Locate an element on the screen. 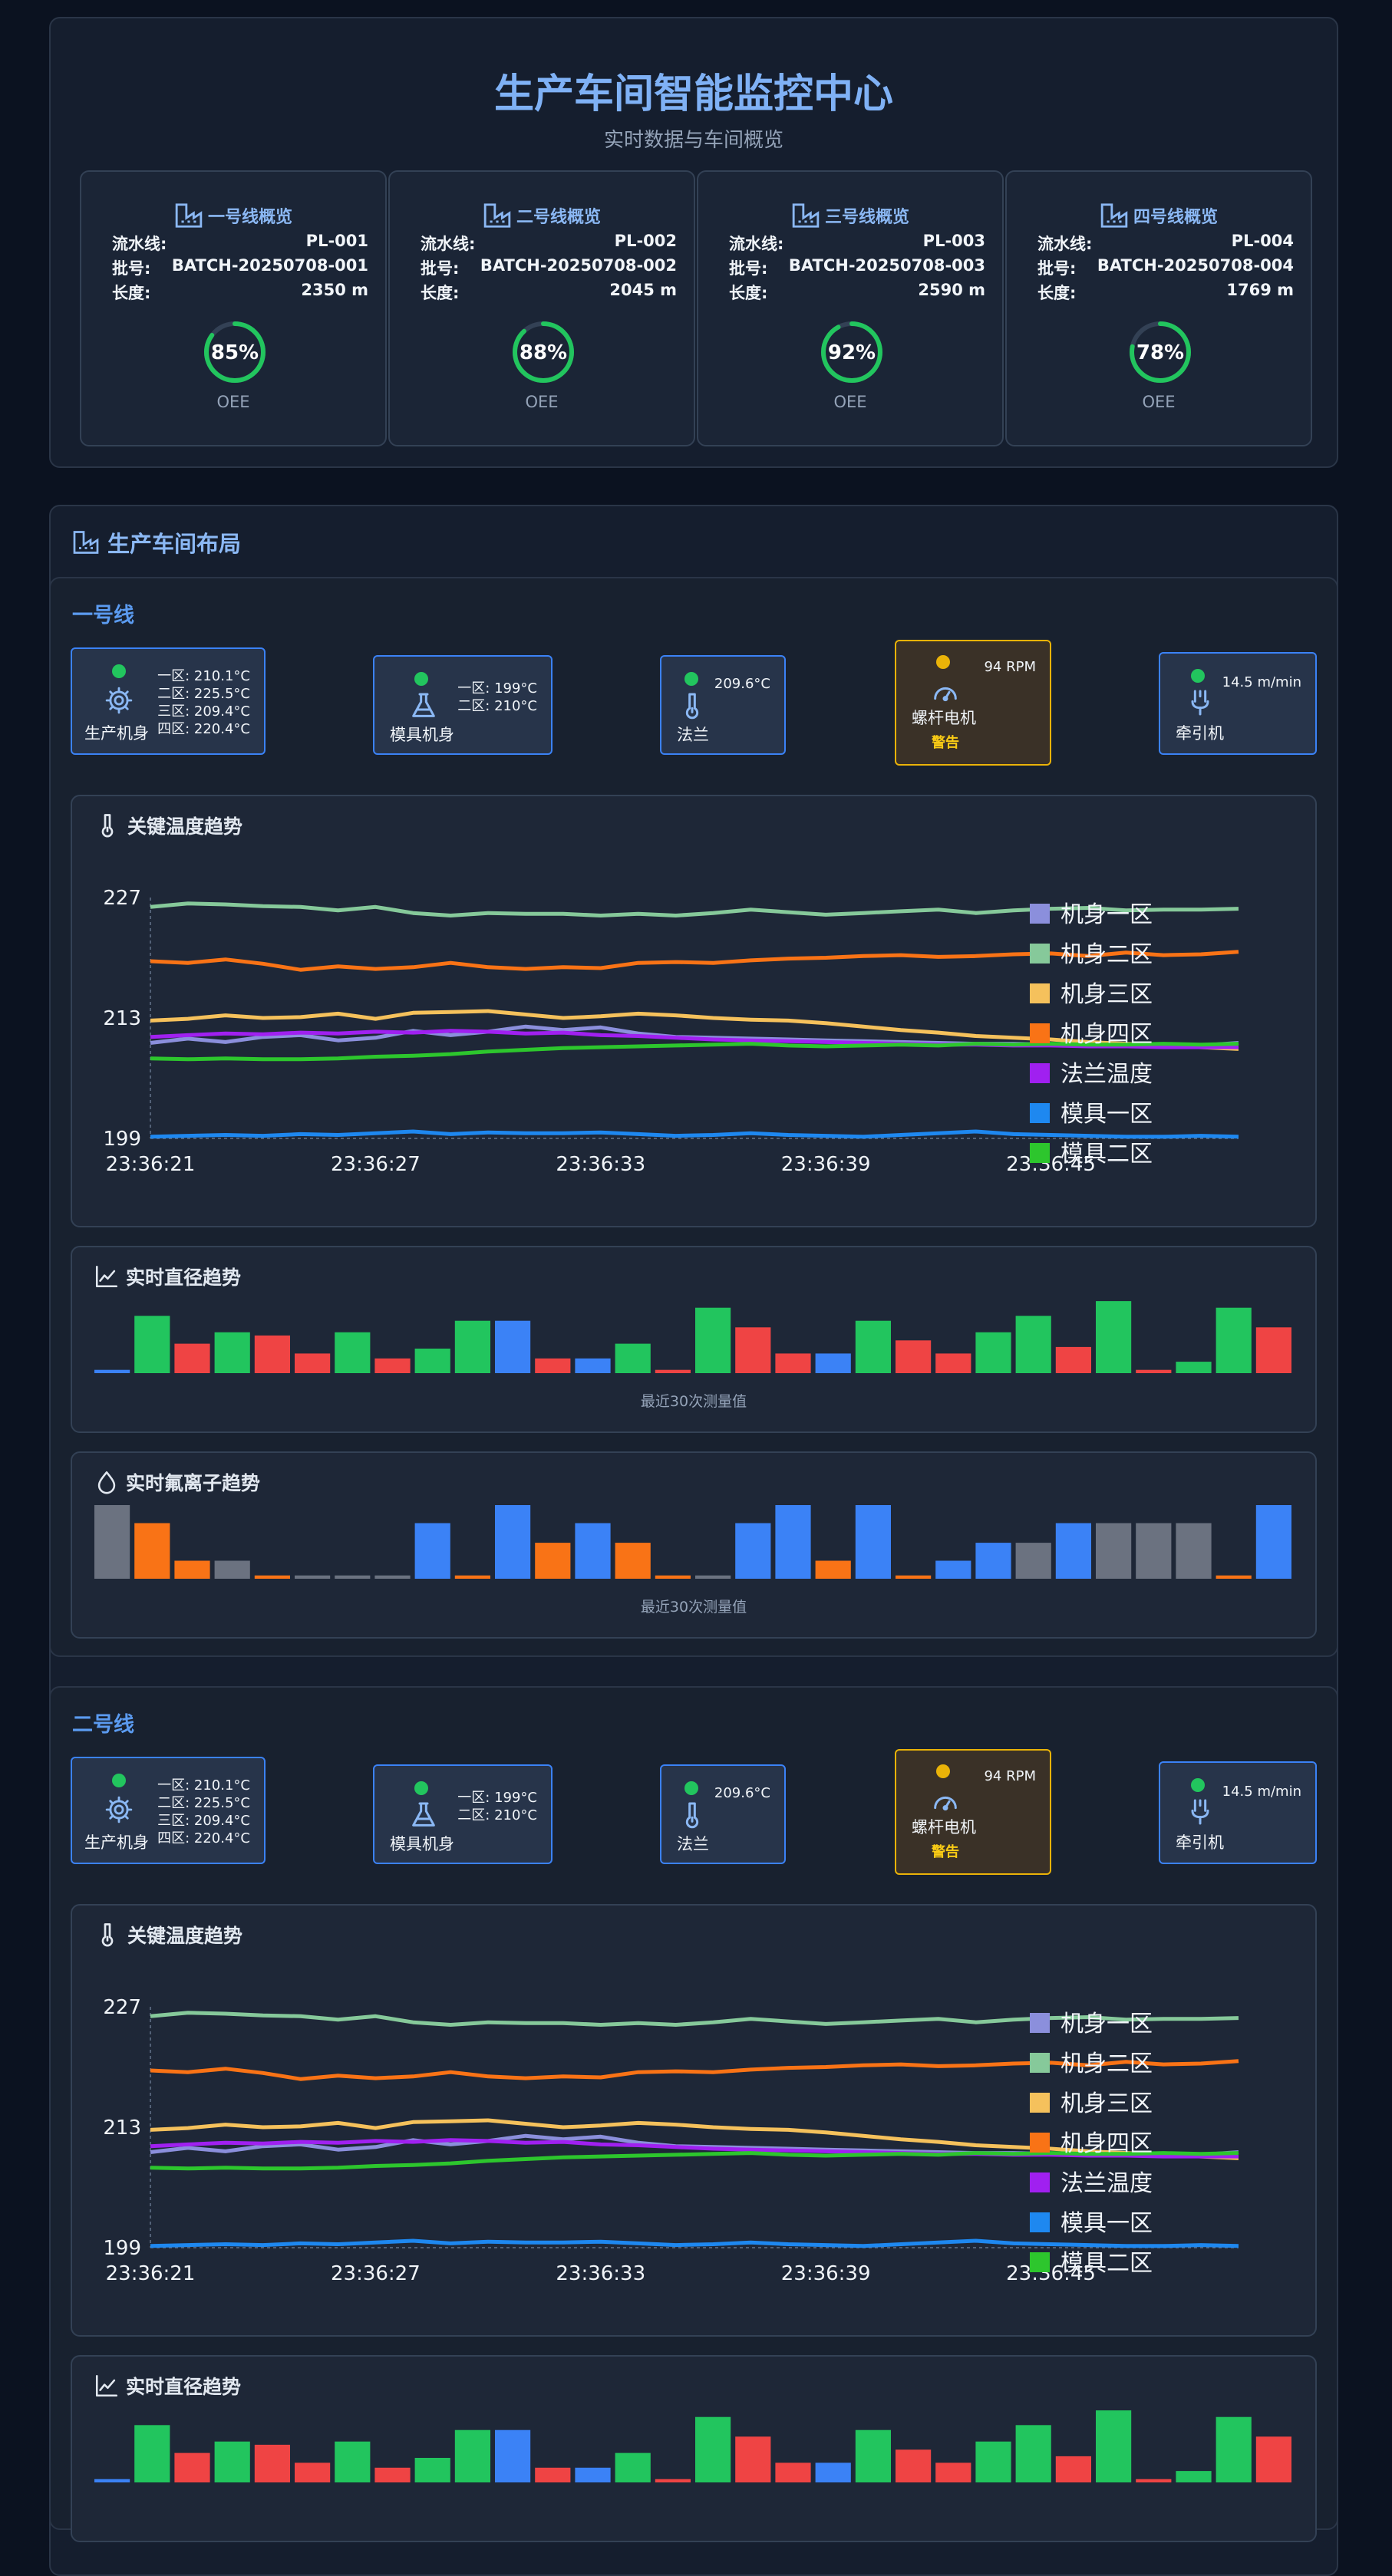 The height and width of the screenshot is (2576, 1392). line-id-value: PL-001 is located at coordinates (336, 241).